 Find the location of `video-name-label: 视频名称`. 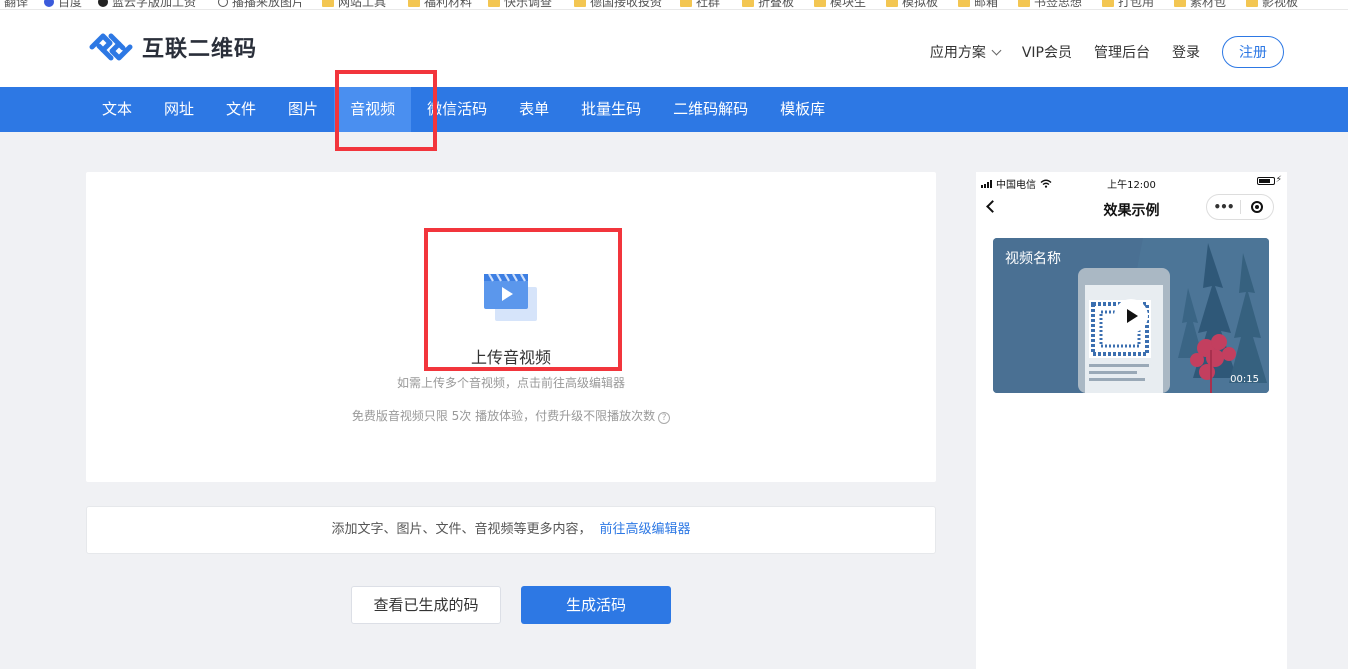

video-name-label: 视频名称 is located at coordinates (1033, 259).